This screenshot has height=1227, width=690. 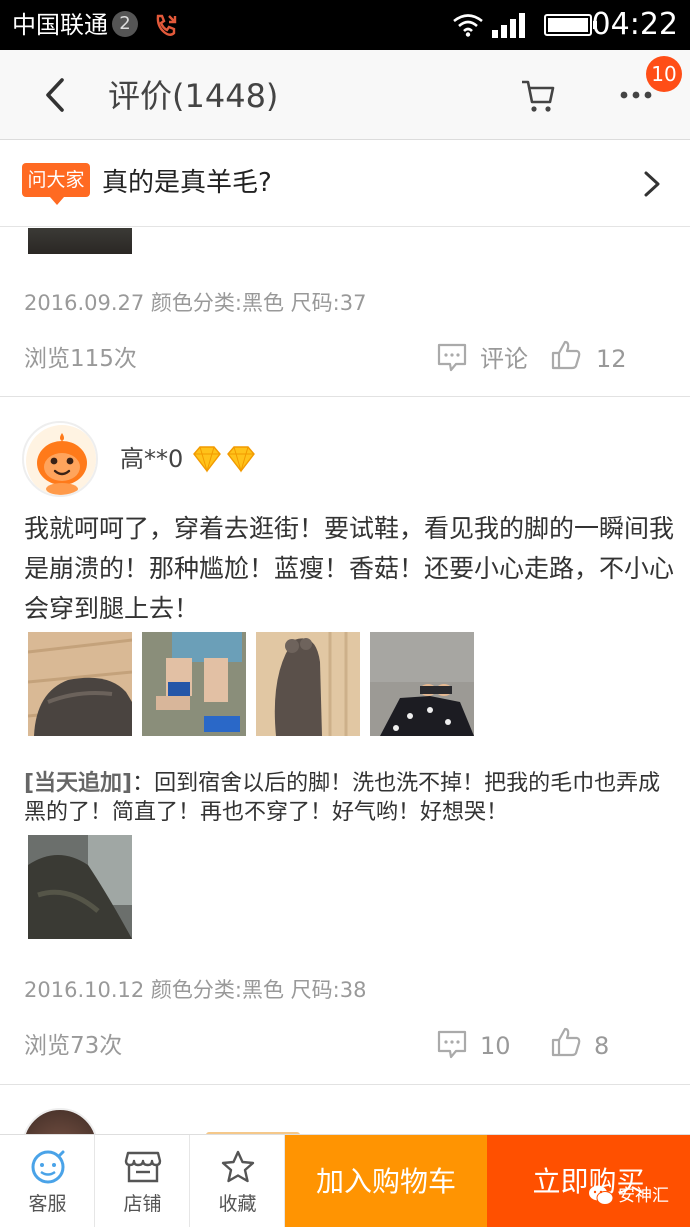 What do you see at coordinates (80, 887) in the screenshot?
I see `review-followup-photo` at bounding box center [80, 887].